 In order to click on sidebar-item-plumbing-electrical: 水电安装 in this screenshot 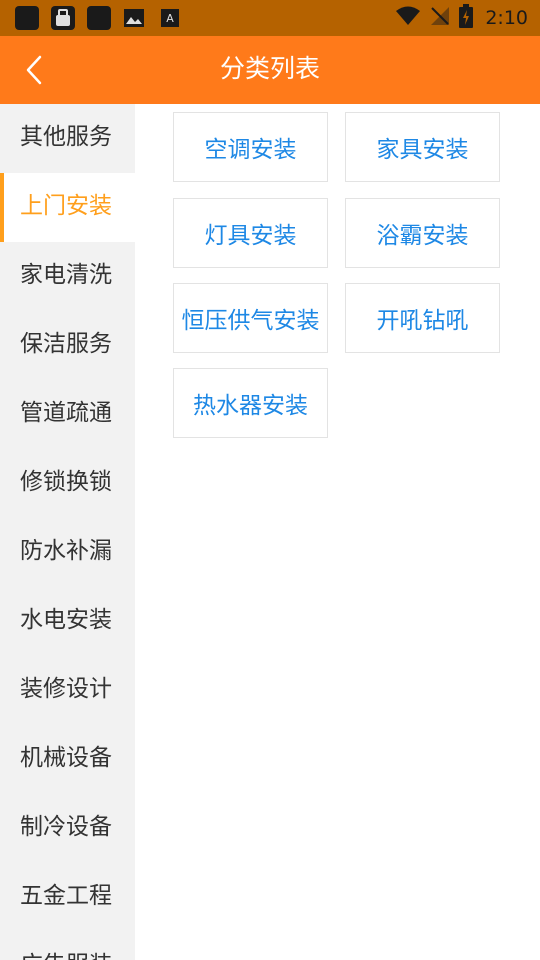, I will do `click(67, 621)`.